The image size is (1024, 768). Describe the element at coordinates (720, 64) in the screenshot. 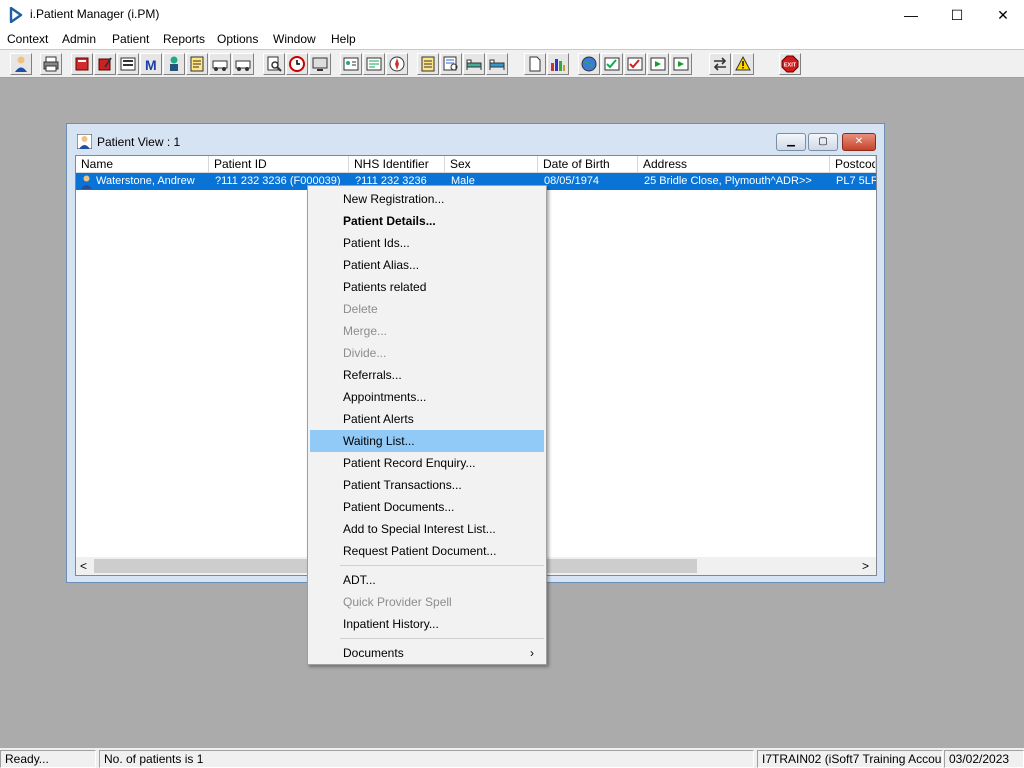

I see `swap-arrows-icon` at that location.